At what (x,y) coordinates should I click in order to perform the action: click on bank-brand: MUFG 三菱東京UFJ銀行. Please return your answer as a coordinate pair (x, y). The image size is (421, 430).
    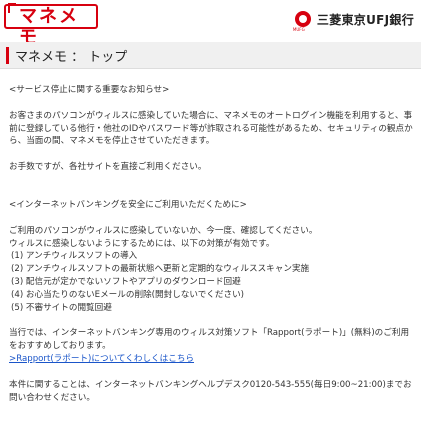
    Looking at the image, I should click on (353, 20).